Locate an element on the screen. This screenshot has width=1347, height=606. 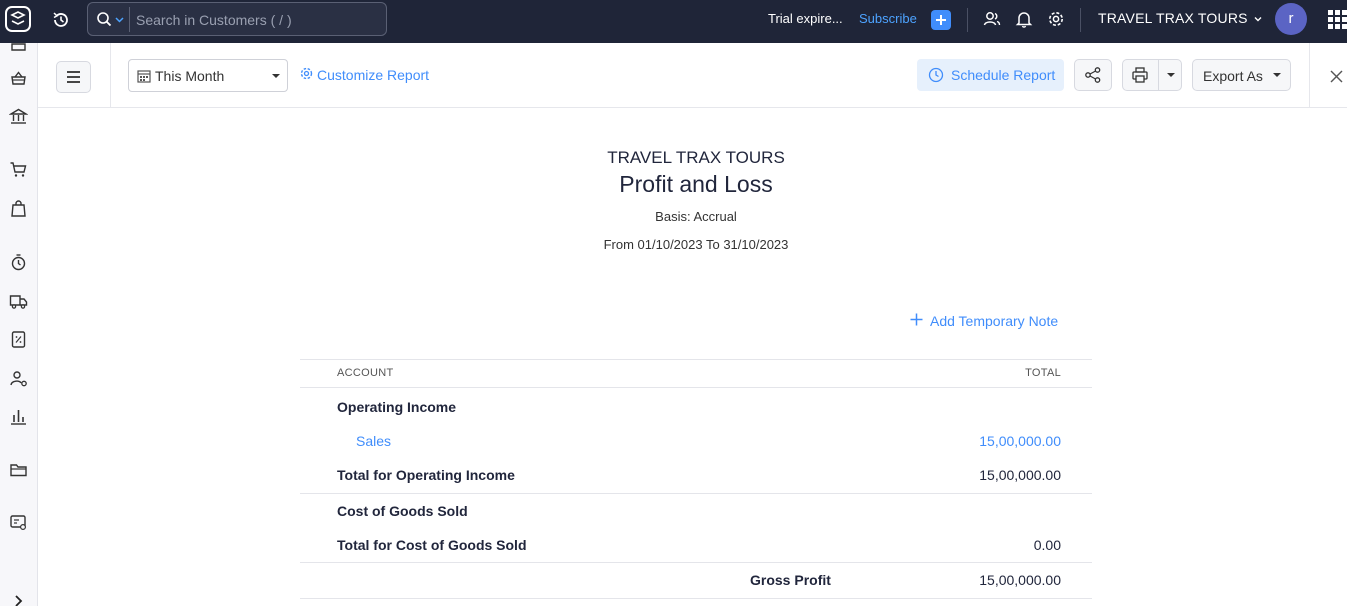
calendar-icon is located at coordinates (144, 76).